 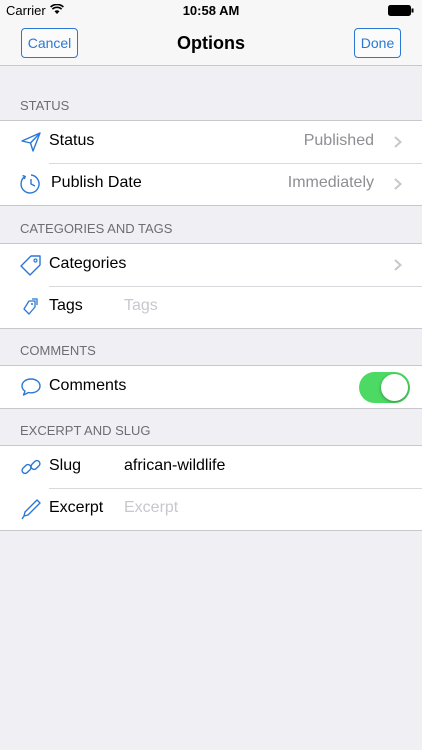 I want to click on pen-icon, so click(x=31, y=509).